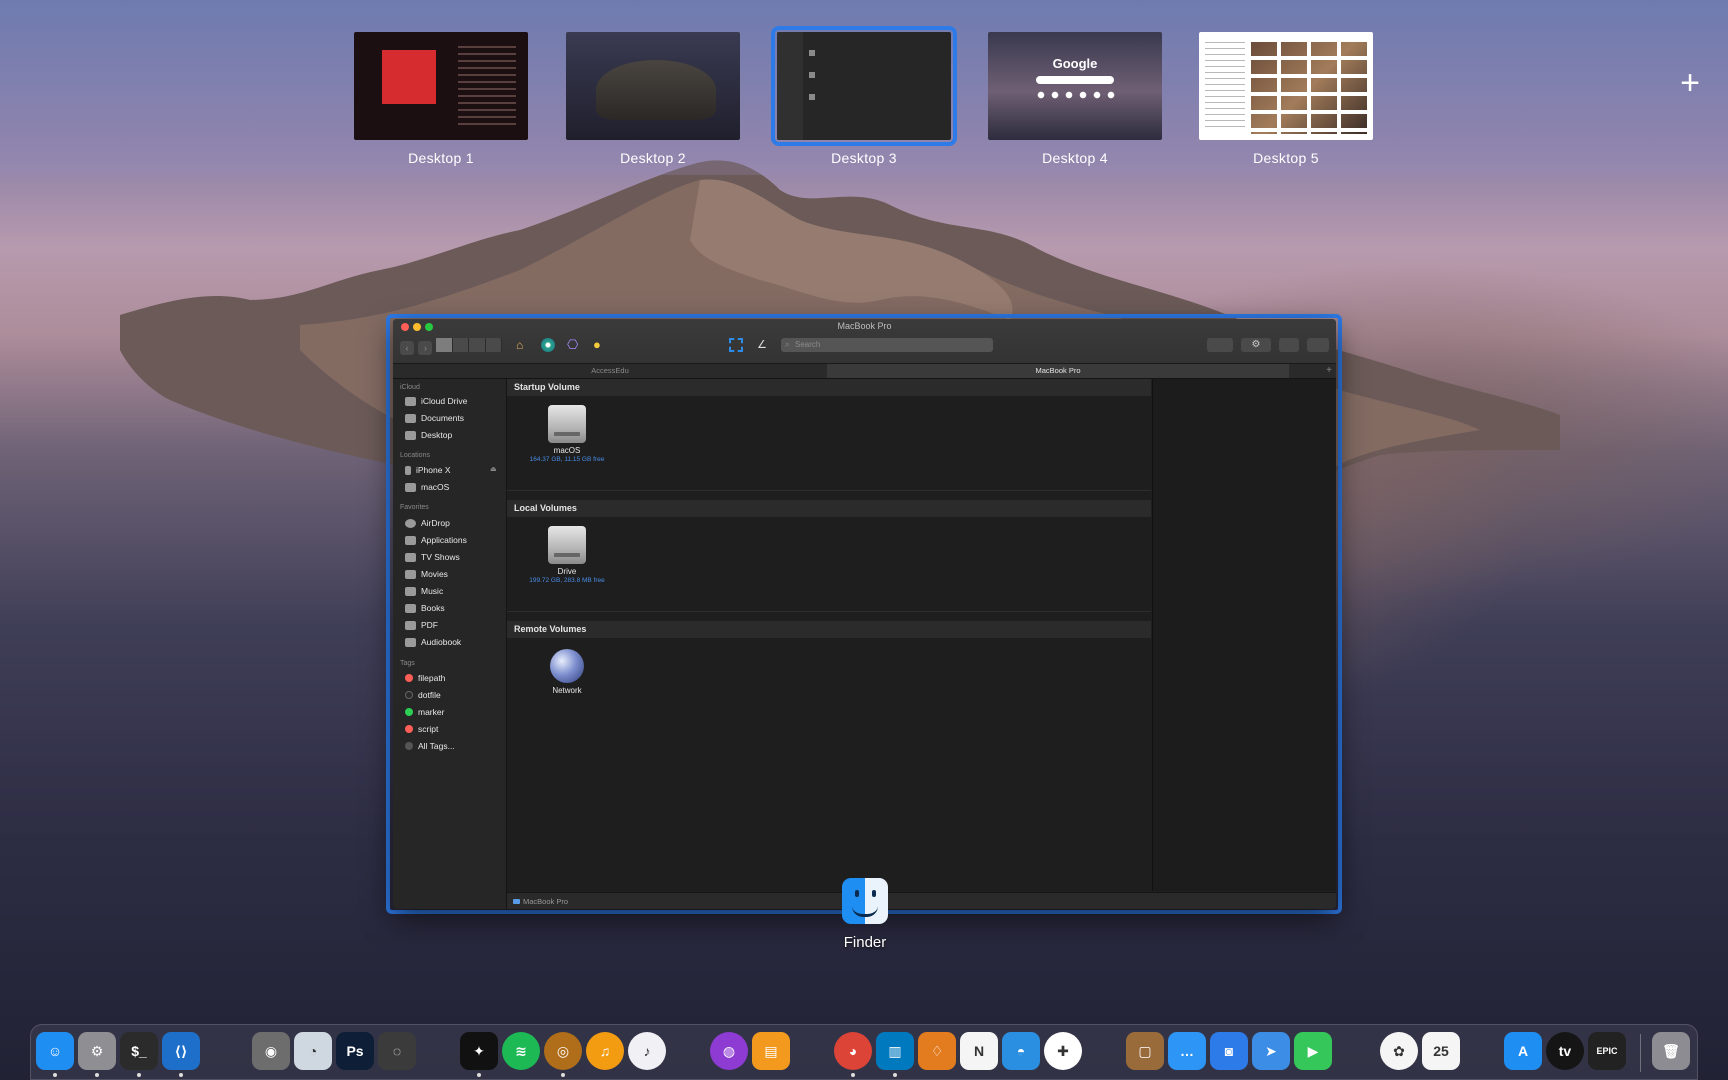 This screenshot has height=1080, width=1728. What do you see at coordinates (563, 1051) in the screenshot?
I see `speaker-icon: ◎` at bounding box center [563, 1051].